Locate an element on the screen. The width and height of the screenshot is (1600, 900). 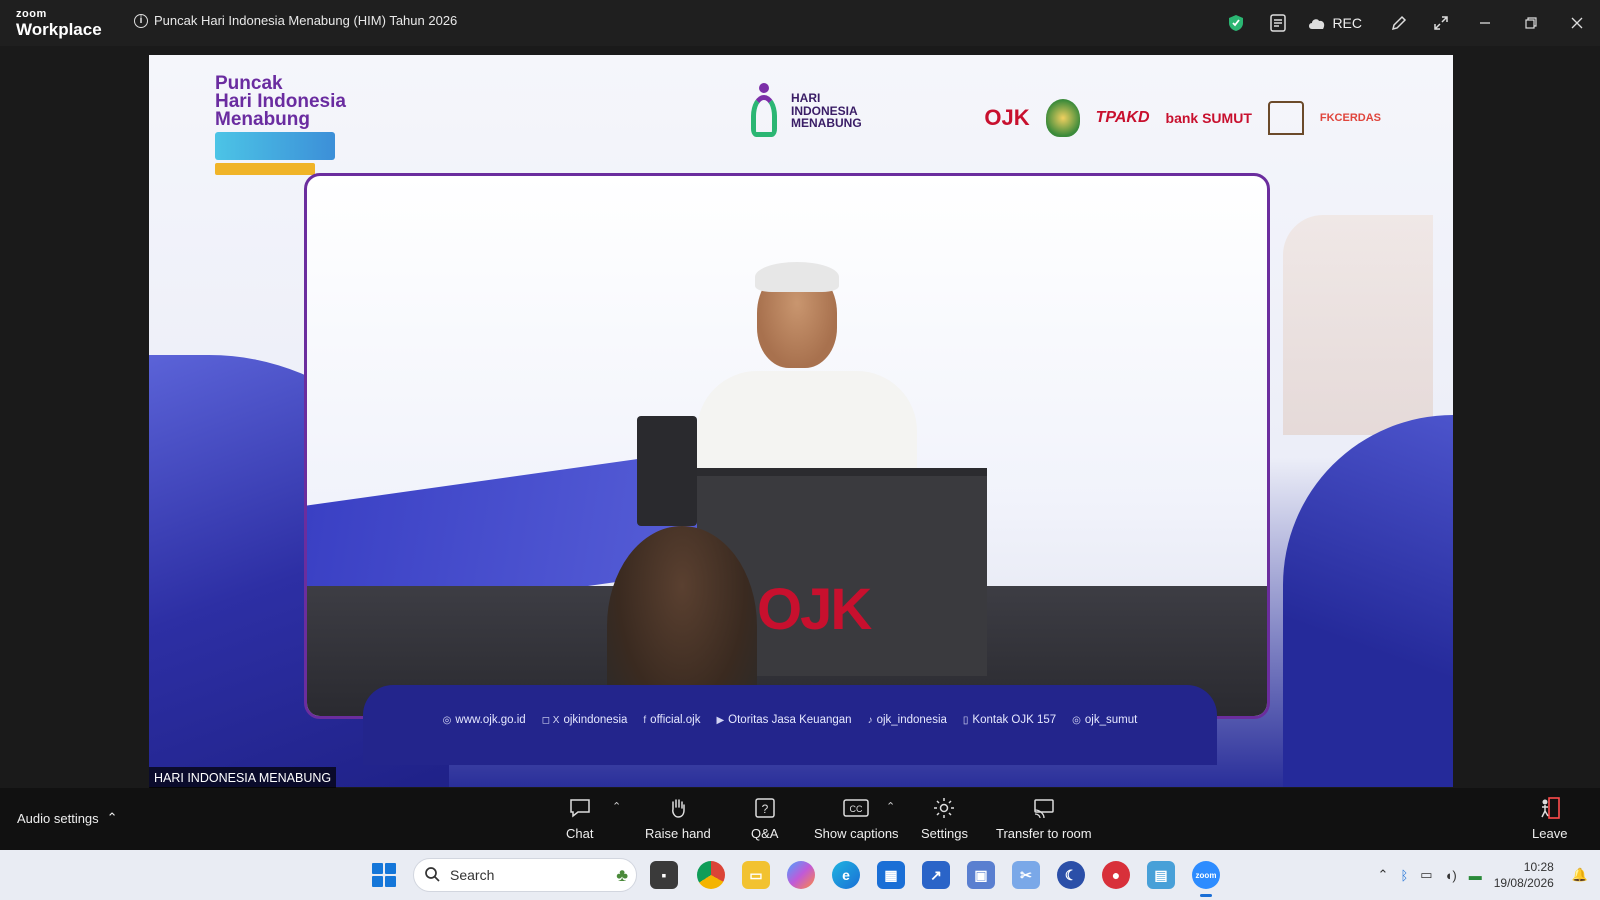
cloud-icon is located at coordinates (1317, 24).